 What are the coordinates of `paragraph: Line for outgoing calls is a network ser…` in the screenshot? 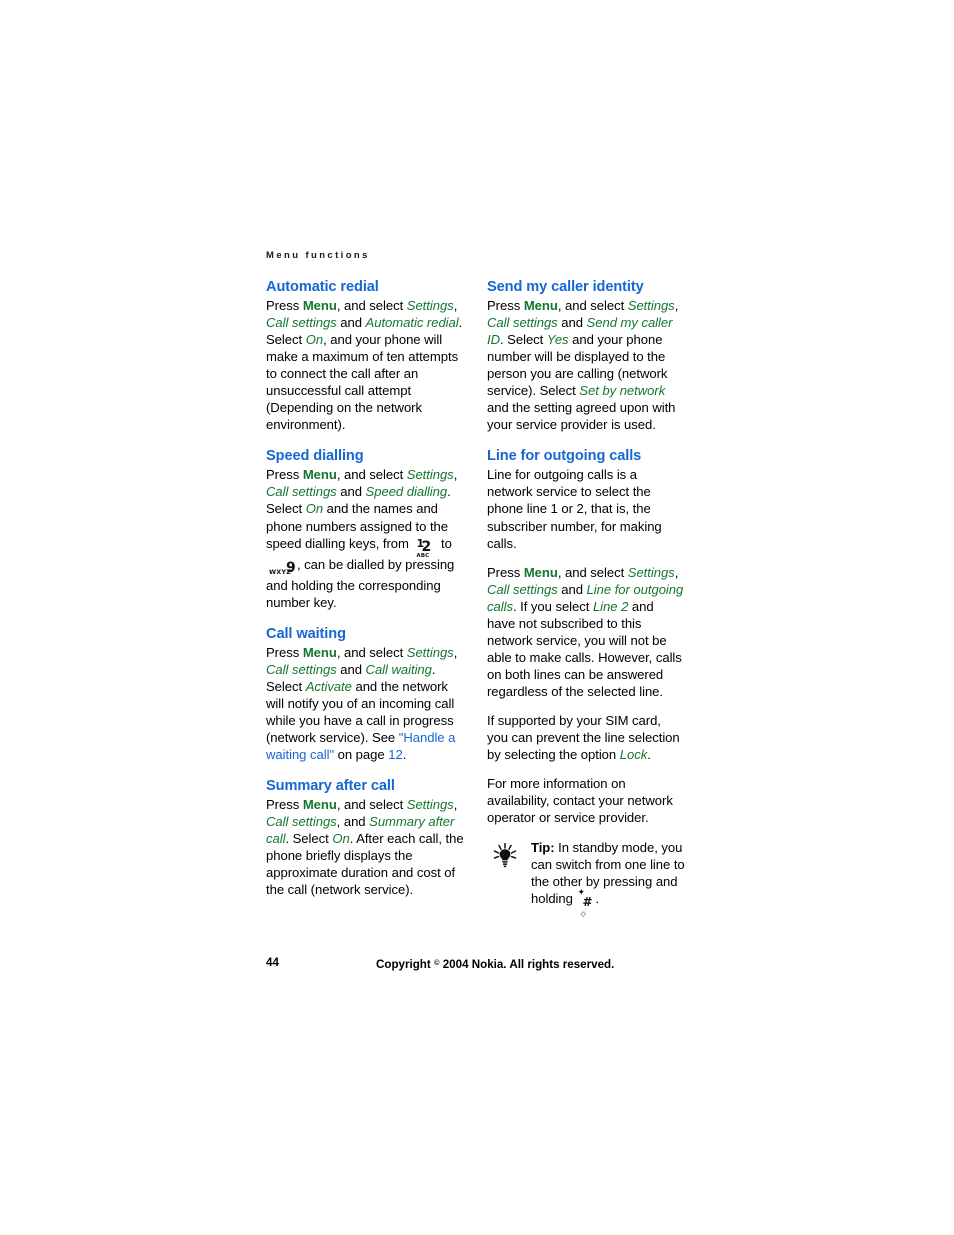 It's located at (586, 508).